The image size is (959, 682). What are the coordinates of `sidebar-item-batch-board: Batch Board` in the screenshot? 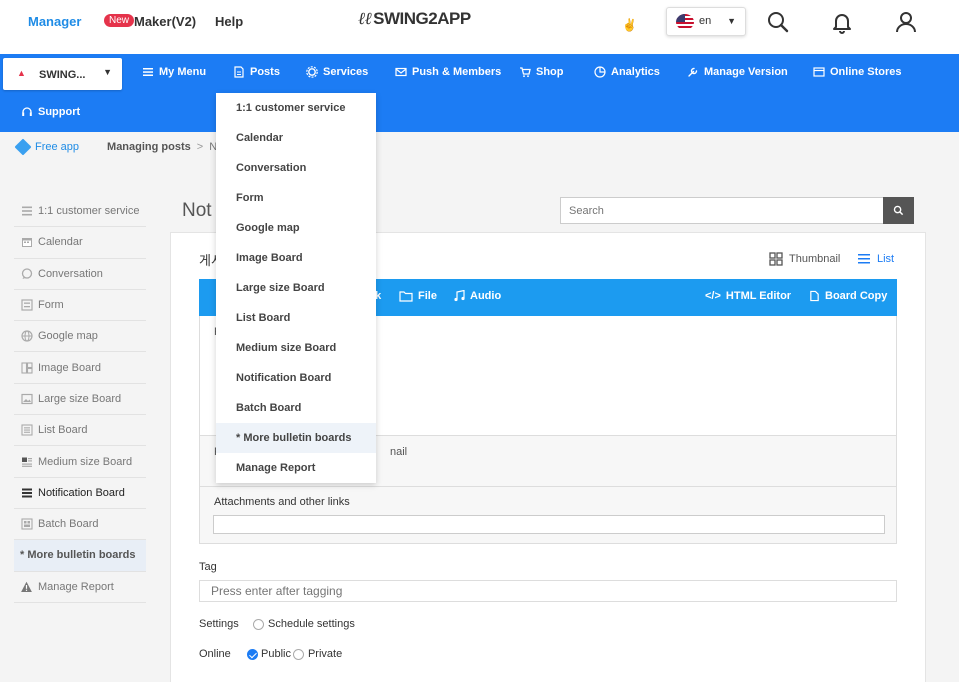 It's located at (80, 525).